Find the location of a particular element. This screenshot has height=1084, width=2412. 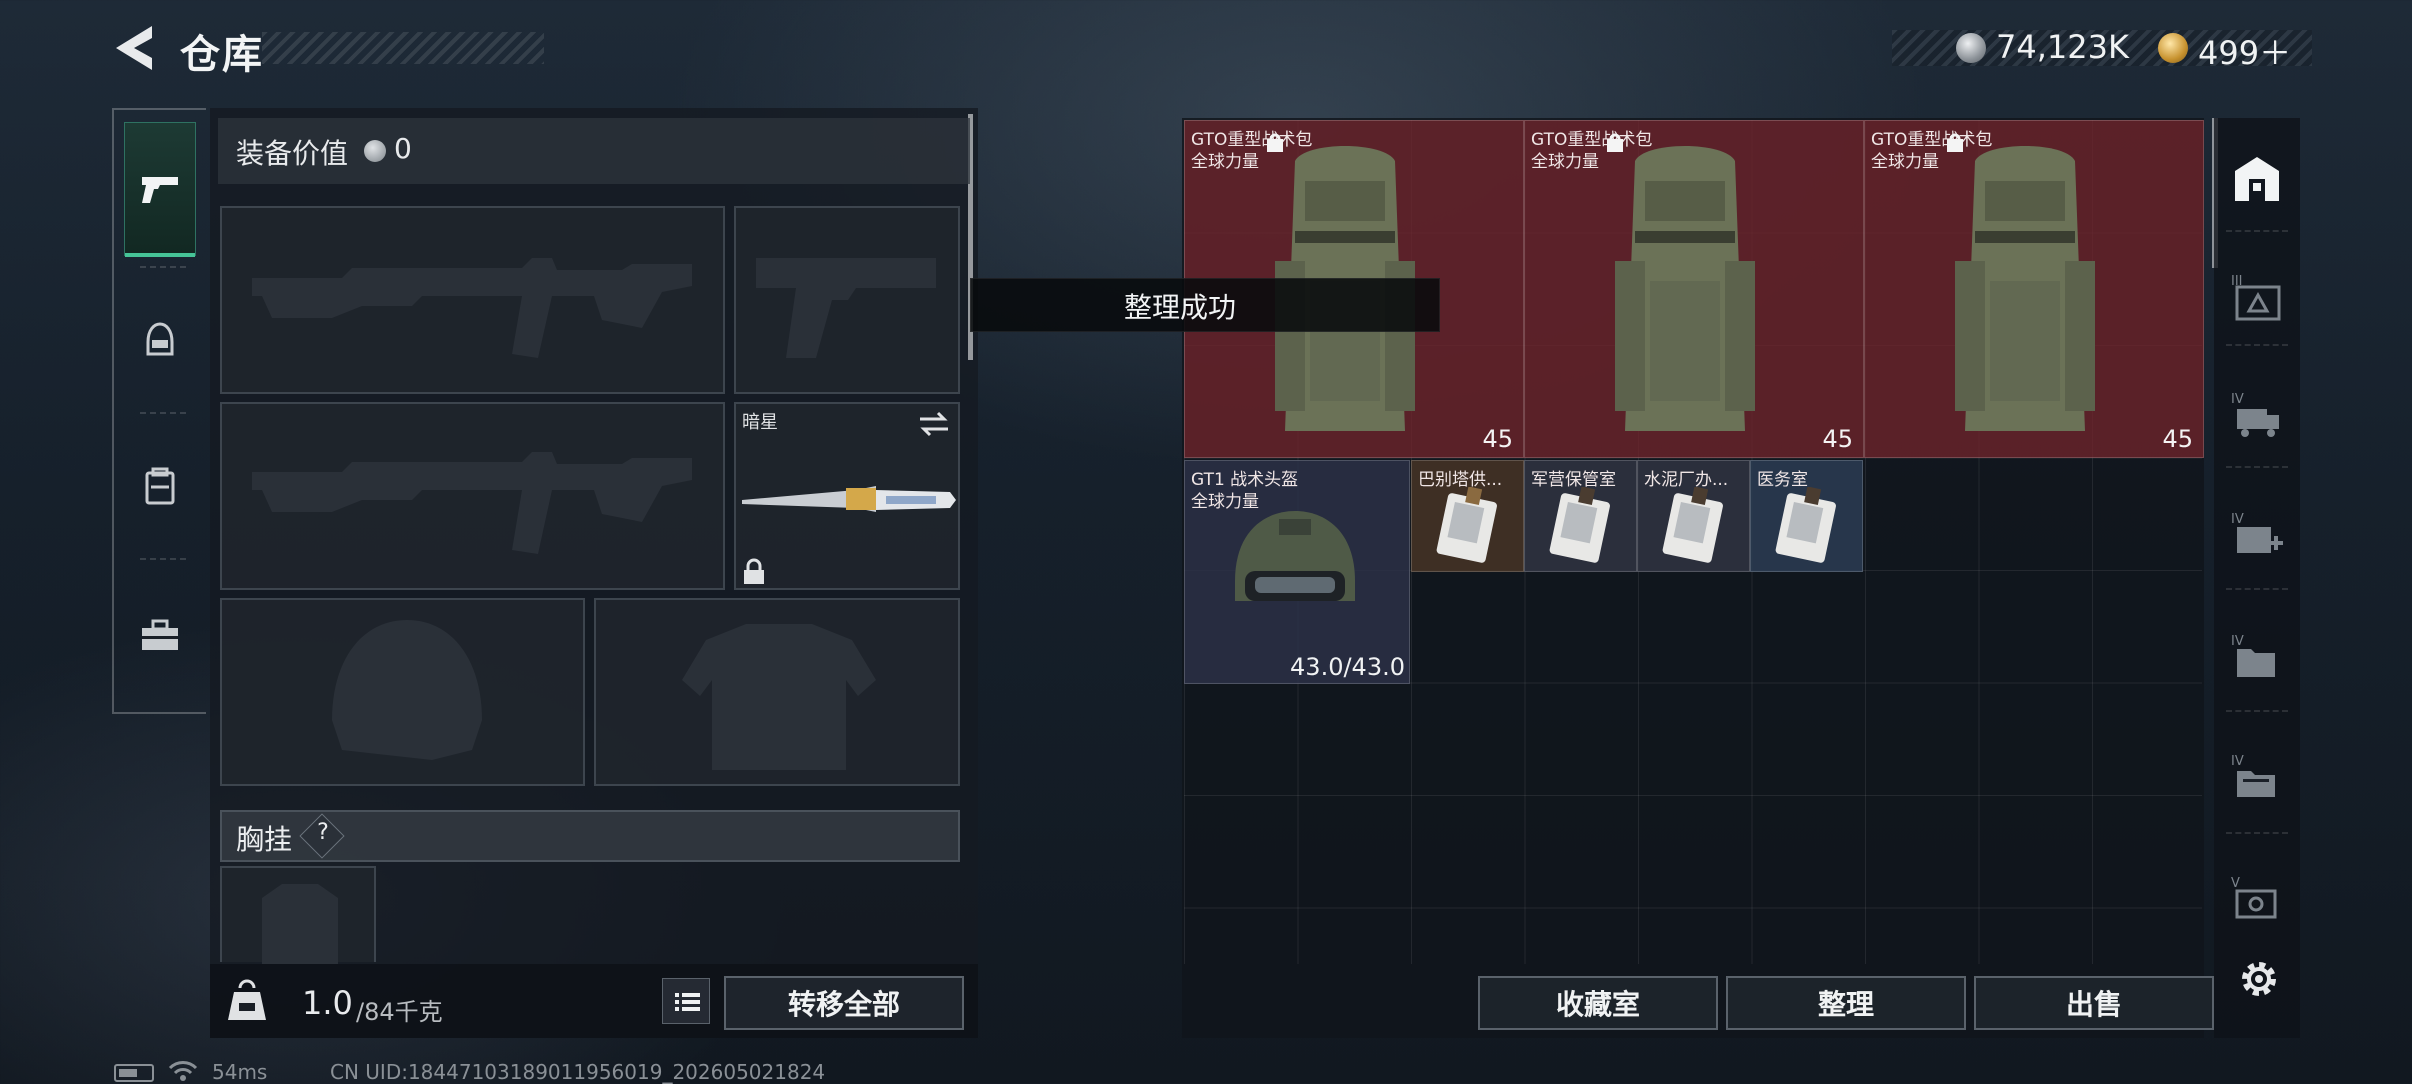

container-iii-icon: III is located at coordinates (2256, 297).